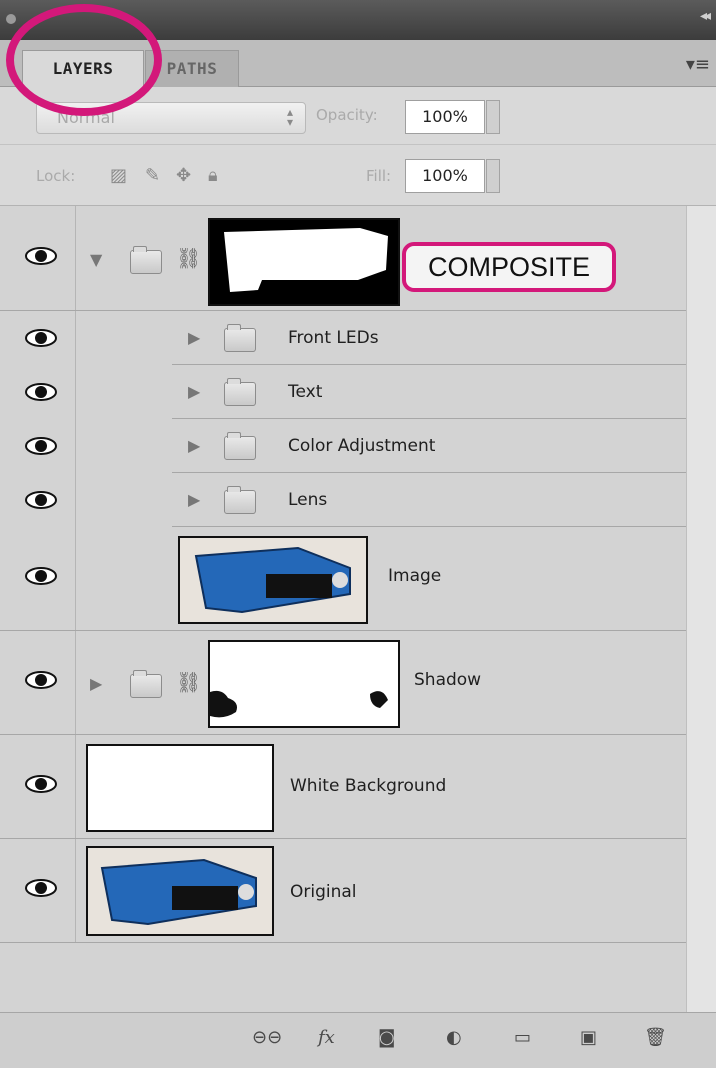 The image size is (716, 1068). I want to click on lock-transparent-pixels-icon: ▨, so click(118, 175).